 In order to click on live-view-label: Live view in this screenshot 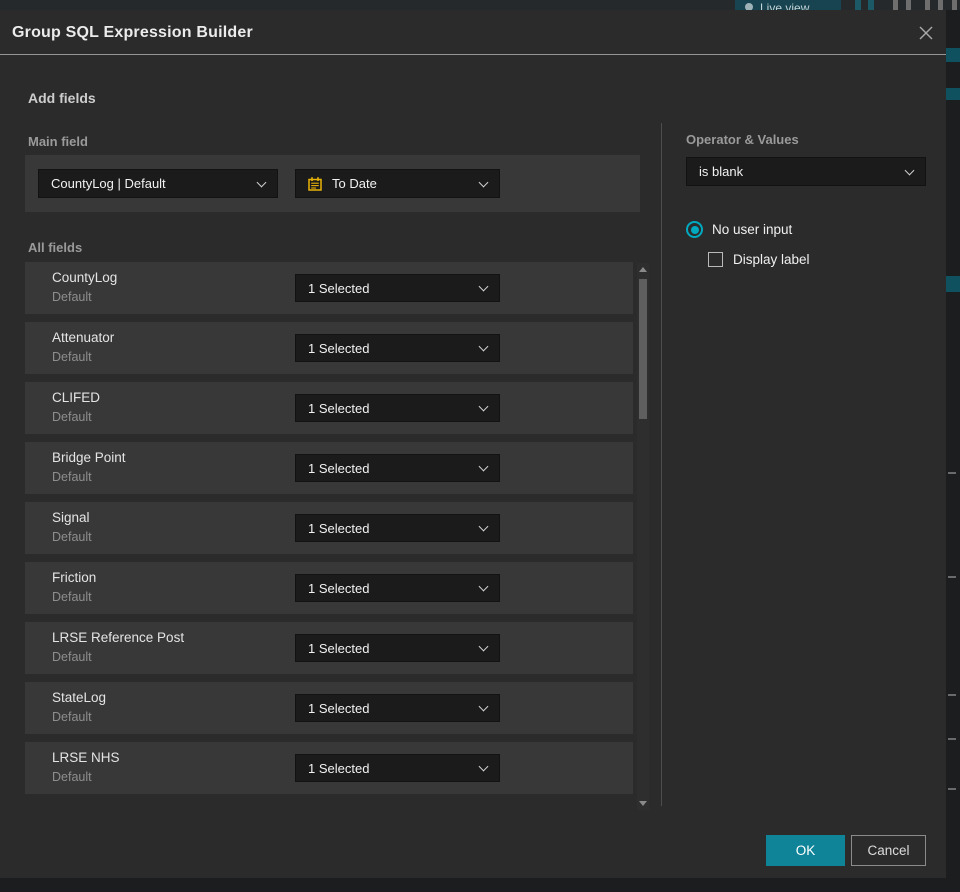, I will do `click(785, 5)`.